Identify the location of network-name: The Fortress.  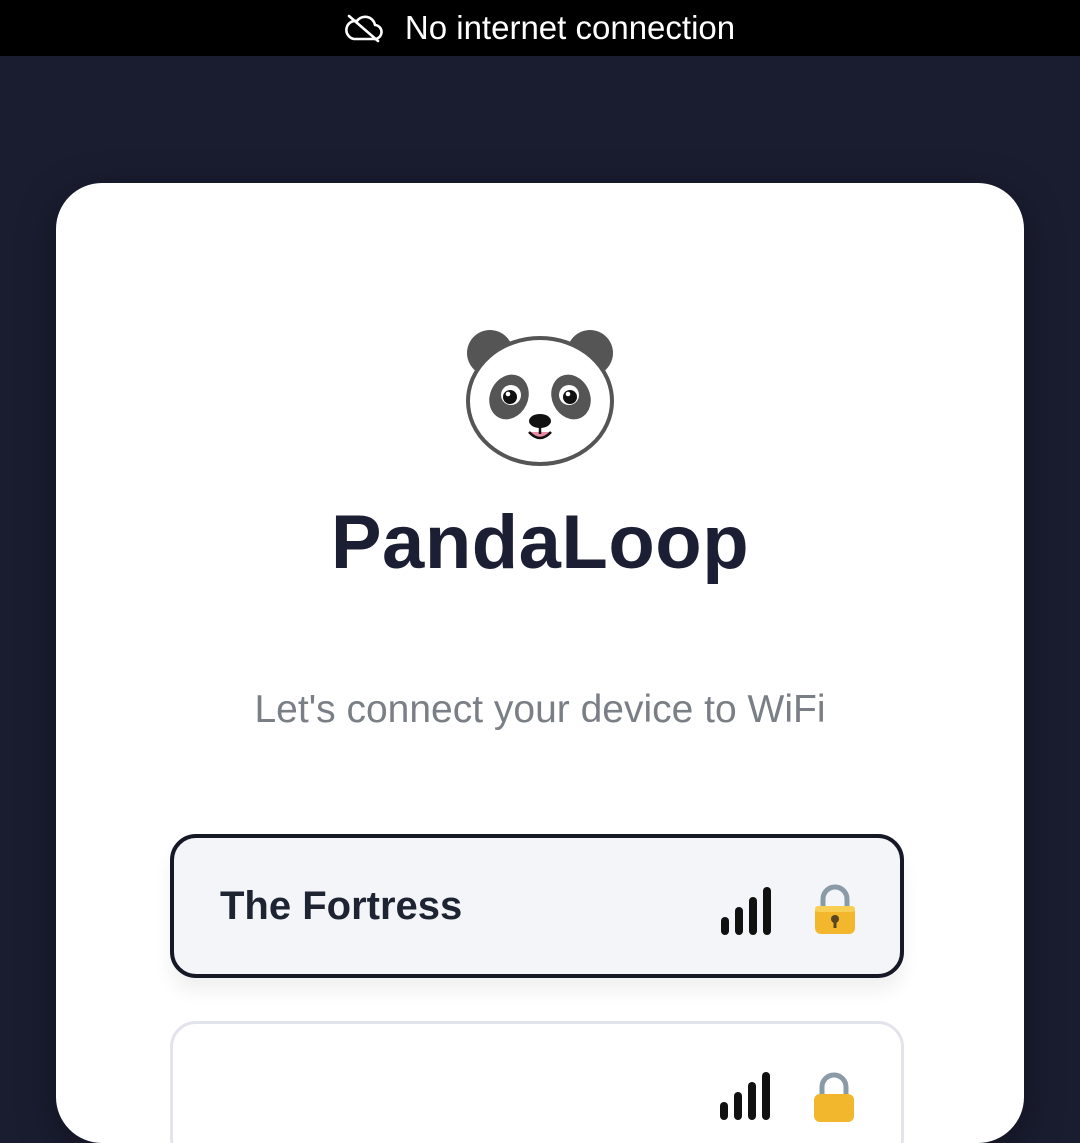
(341, 905).